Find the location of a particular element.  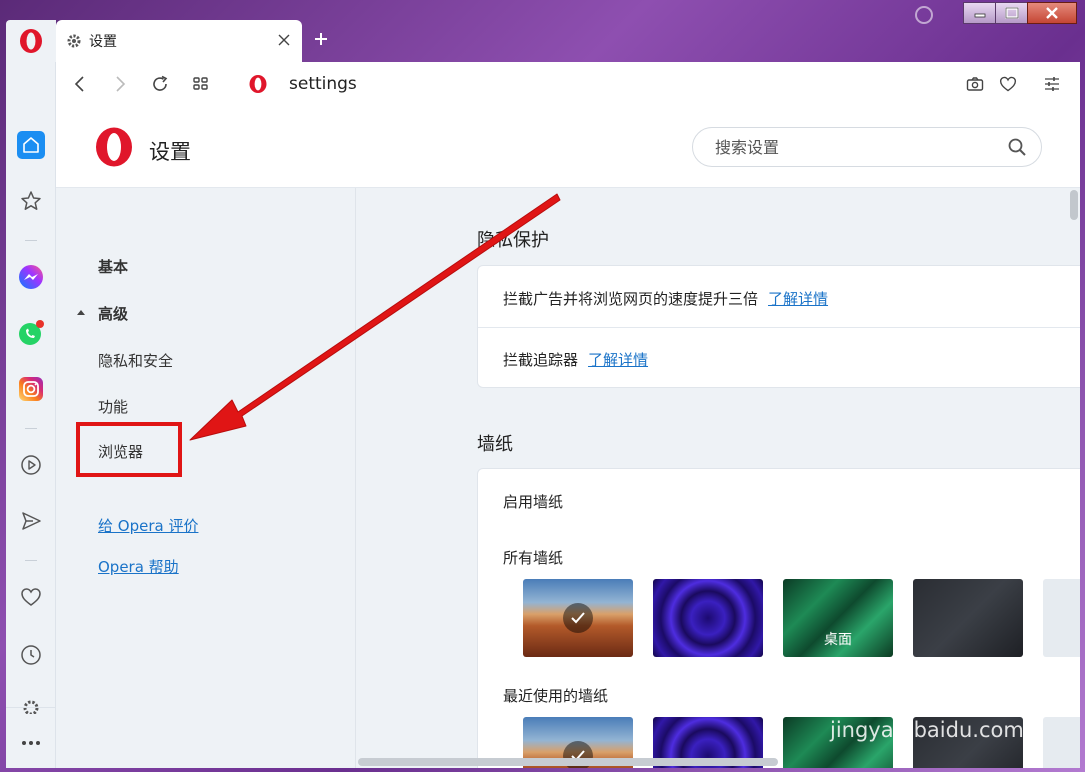

sidebar-speed-dial-button is located at coordinates (31, 201).